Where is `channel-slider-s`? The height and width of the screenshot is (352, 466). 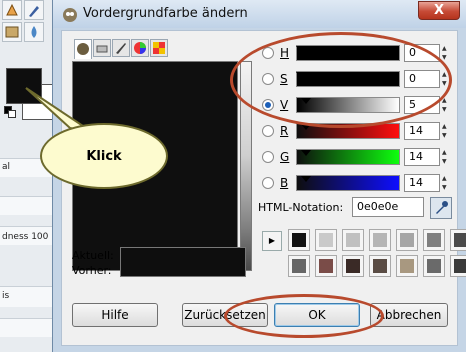 channel-slider-s is located at coordinates (348, 79).